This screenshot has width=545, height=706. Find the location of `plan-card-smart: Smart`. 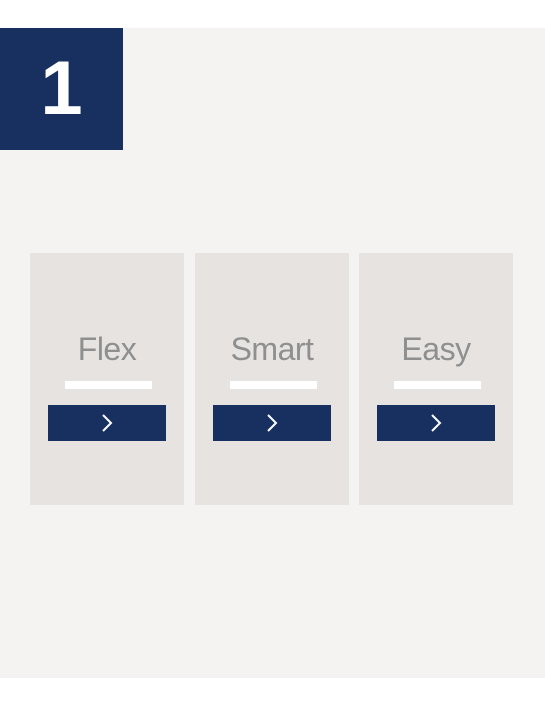

plan-card-smart: Smart is located at coordinates (272, 379).